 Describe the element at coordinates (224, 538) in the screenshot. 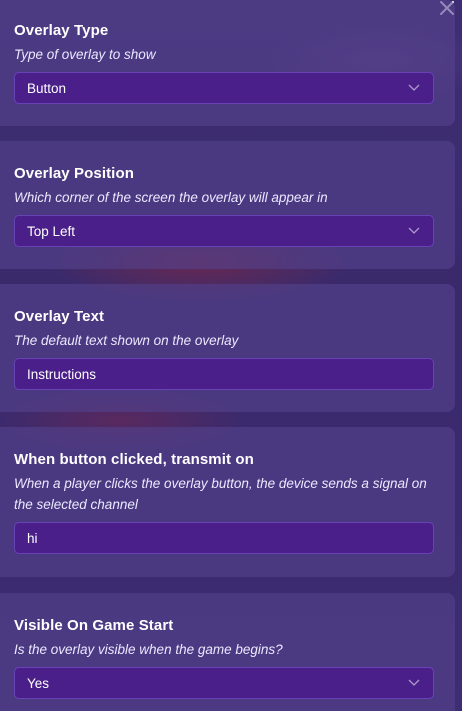

I see `transmit-channel-input: hi` at that location.